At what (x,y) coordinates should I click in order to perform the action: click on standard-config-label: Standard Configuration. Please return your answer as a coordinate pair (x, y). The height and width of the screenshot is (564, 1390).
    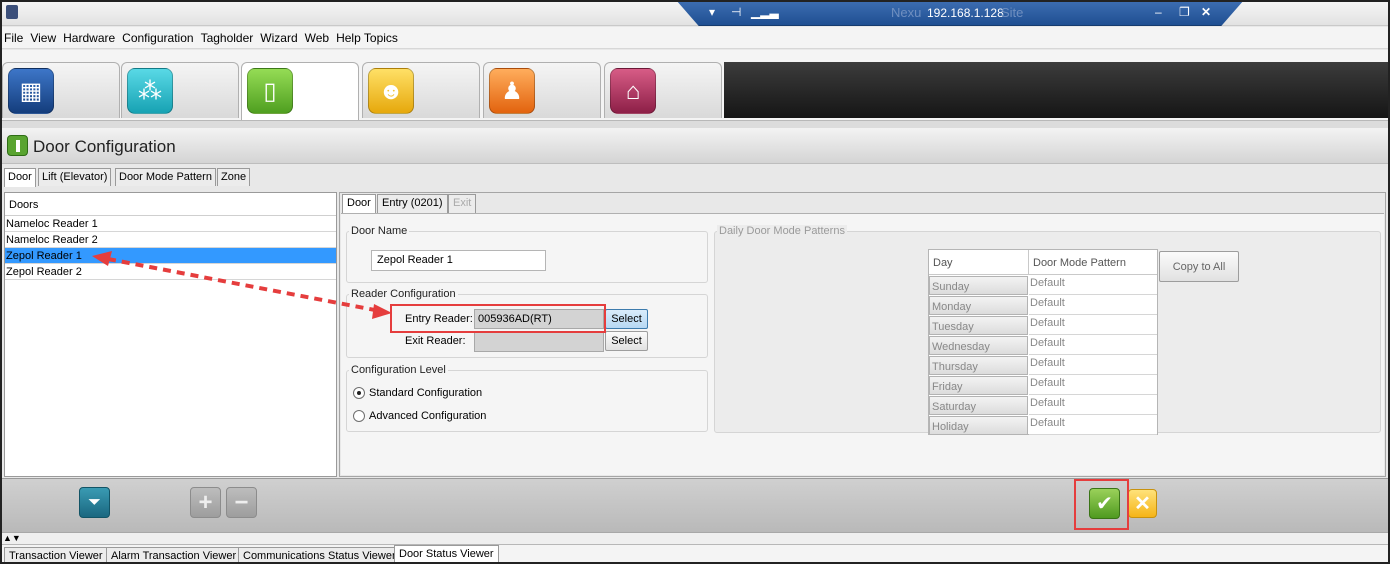
    Looking at the image, I should click on (425, 393).